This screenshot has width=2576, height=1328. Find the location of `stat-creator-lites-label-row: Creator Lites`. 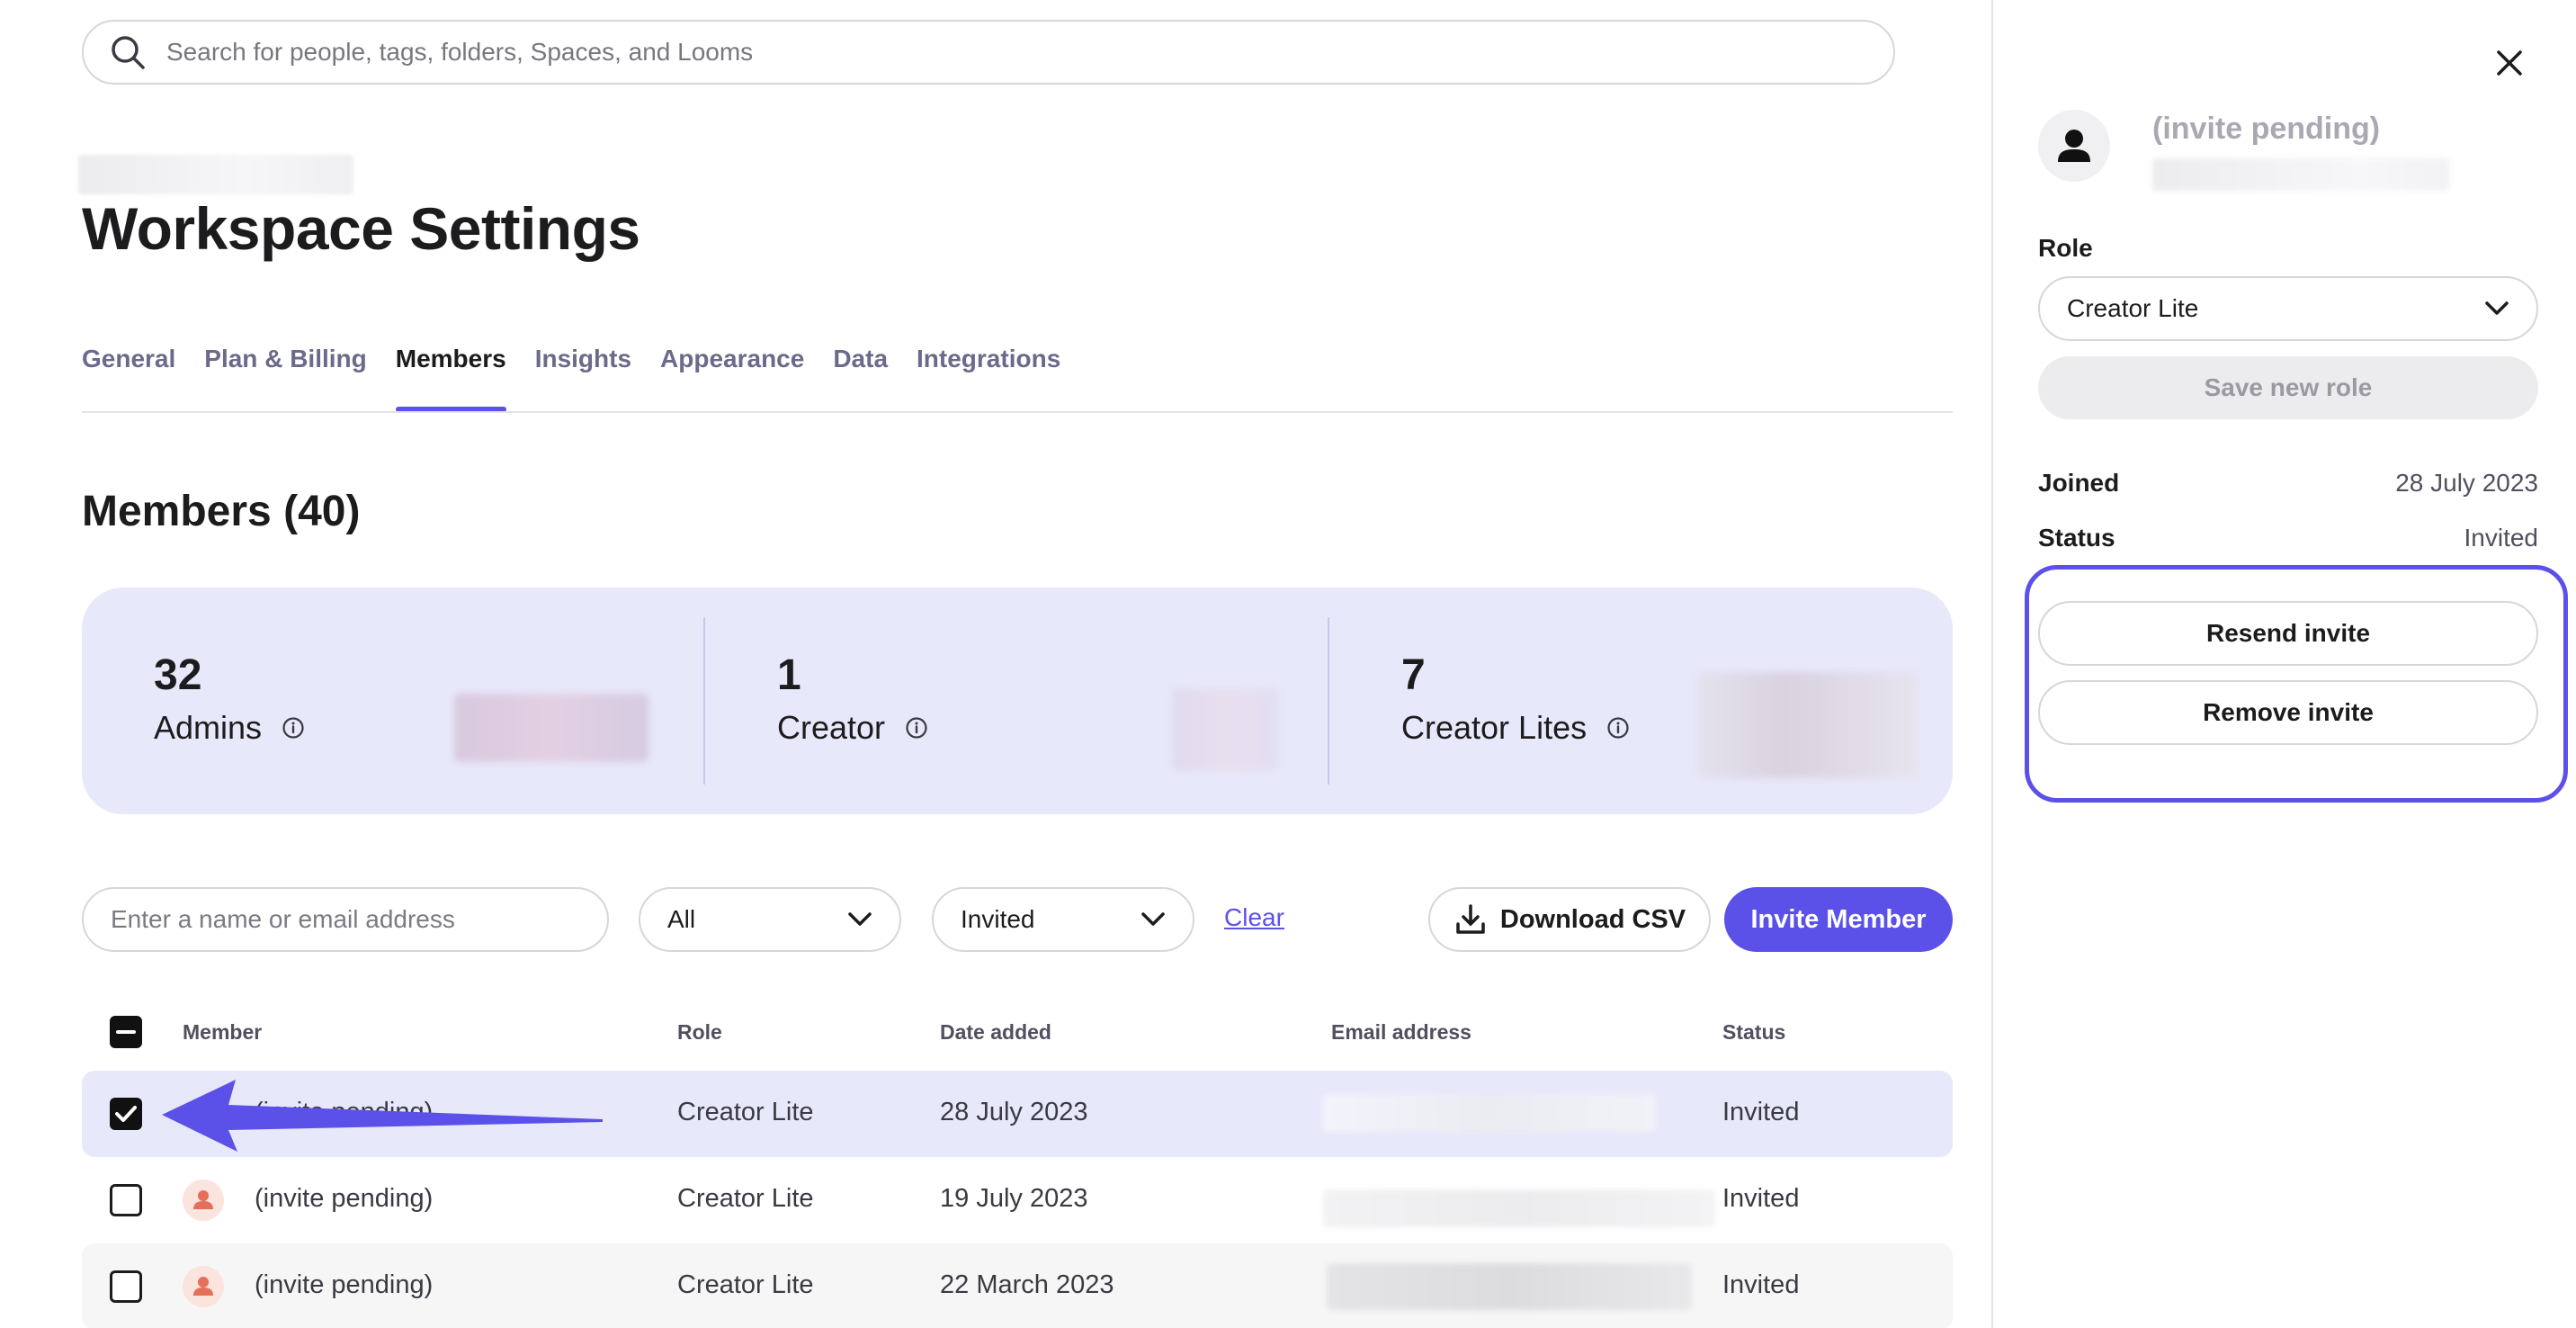

stat-creator-lites-label-row: Creator Lites is located at coordinates (1515, 728).